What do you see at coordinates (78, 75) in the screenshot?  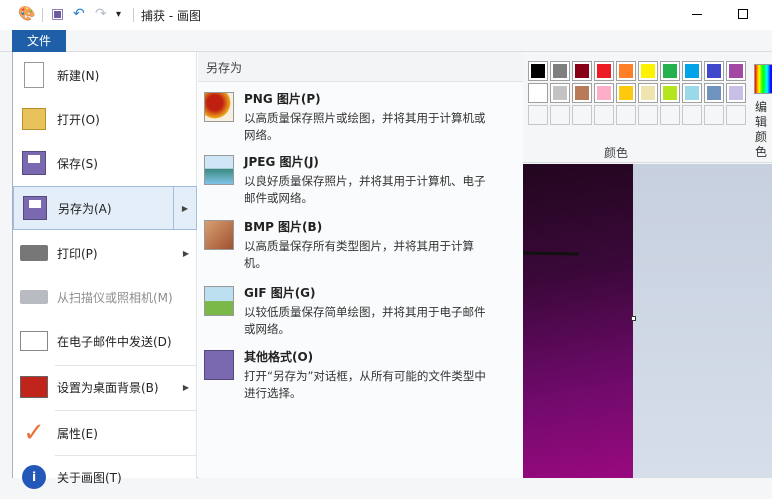 I see `menu-item-label: 新建(N)` at bounding box center [78, 75].